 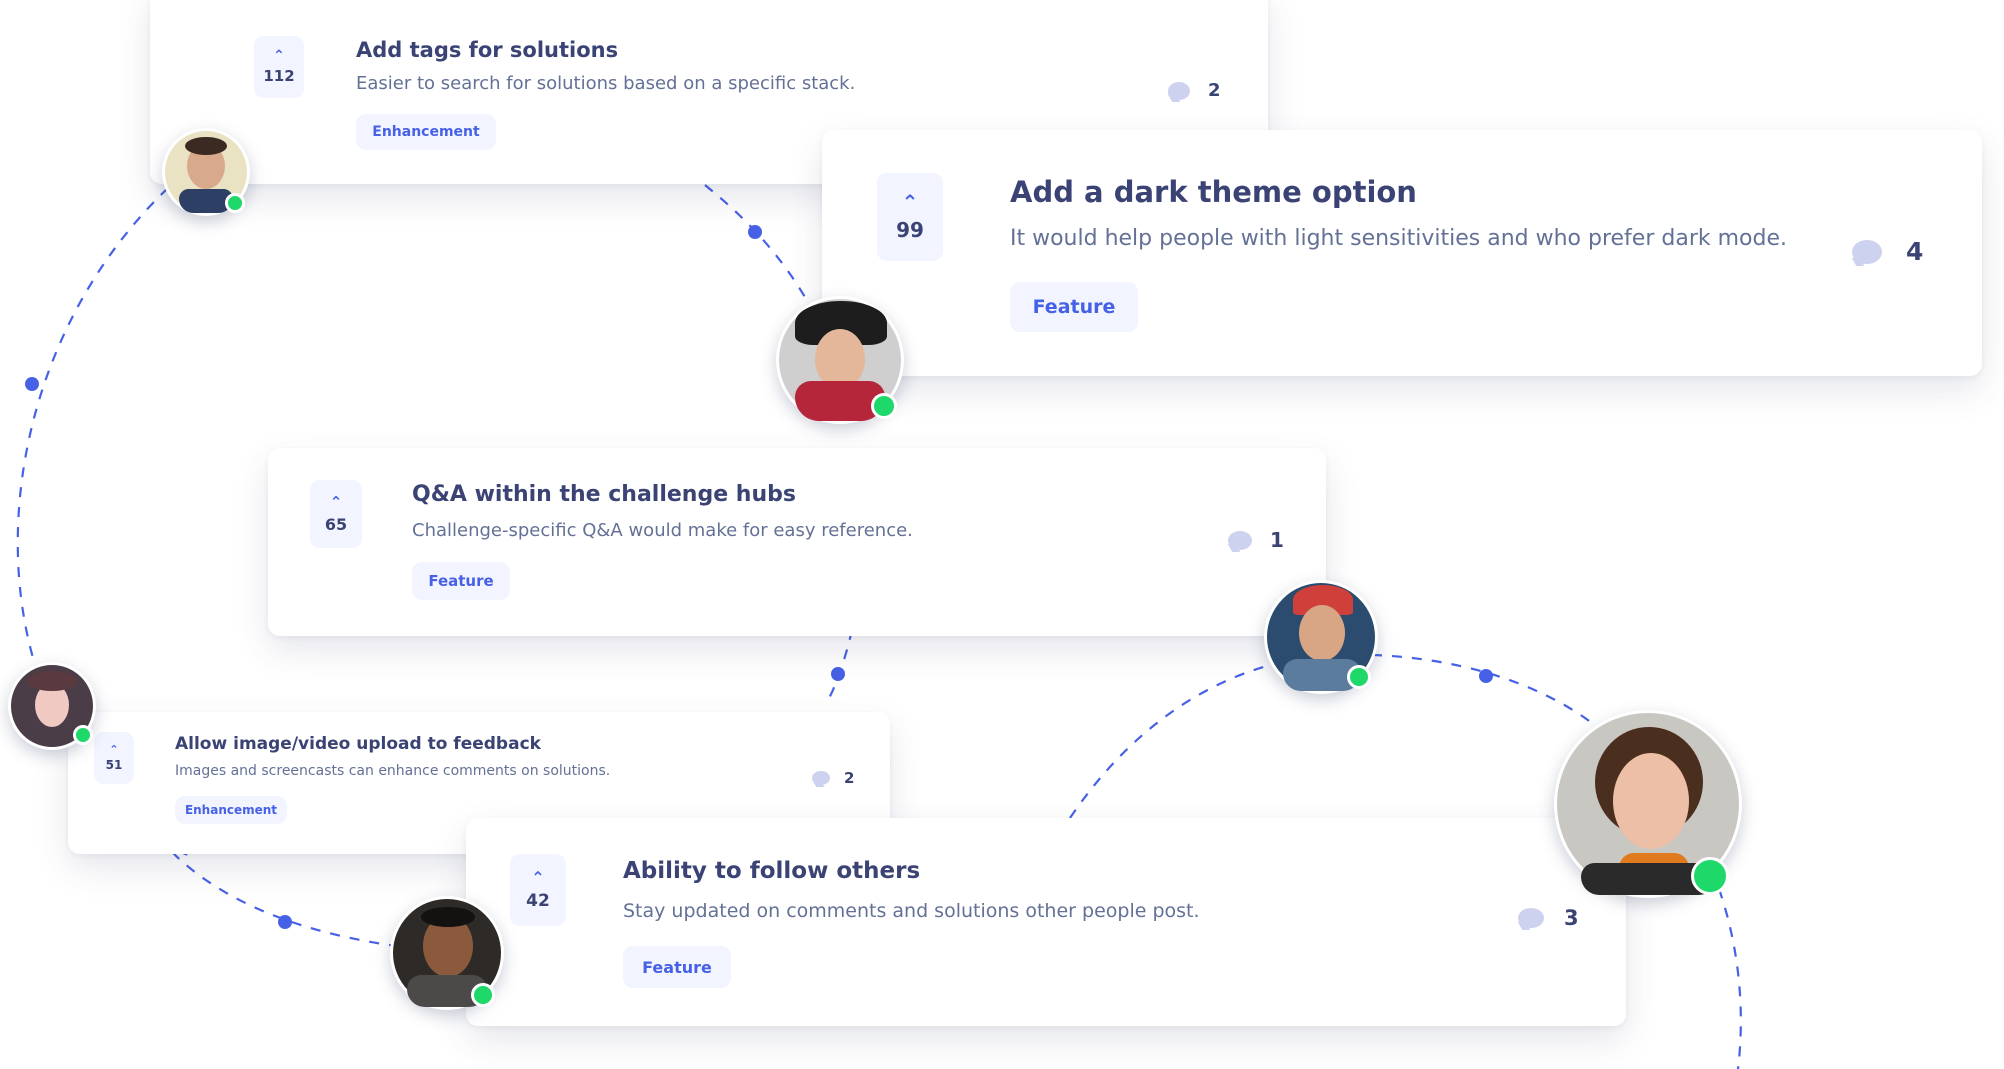 I want to click on upvote-button: ⌃ 112, so click(x=279, y=67).